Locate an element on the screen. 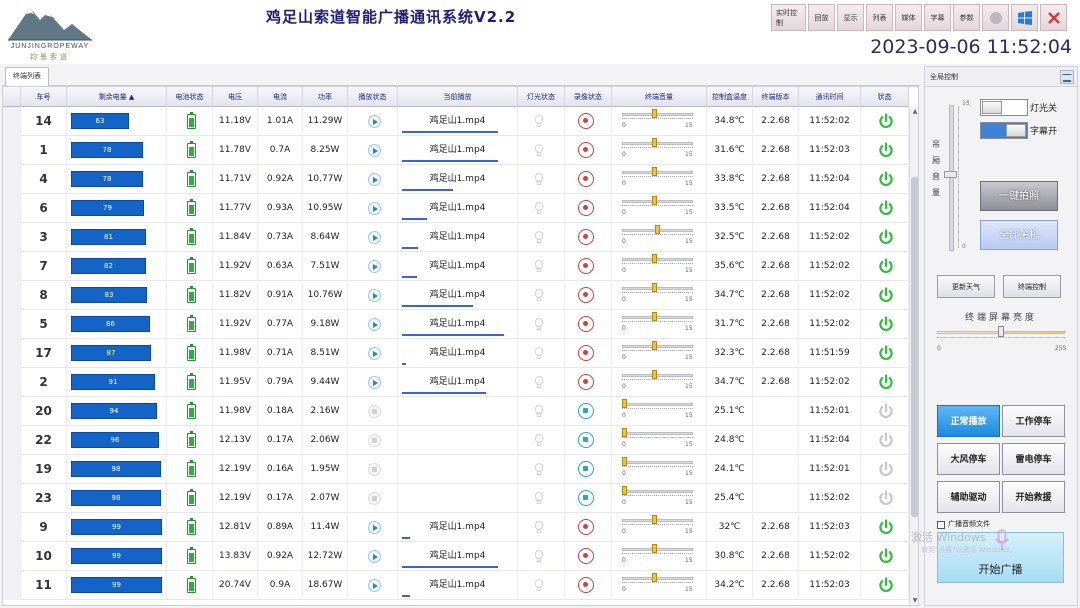 The width and height of the screenshot is (1080, 608). close-button is located at coordinates (1053, 17).